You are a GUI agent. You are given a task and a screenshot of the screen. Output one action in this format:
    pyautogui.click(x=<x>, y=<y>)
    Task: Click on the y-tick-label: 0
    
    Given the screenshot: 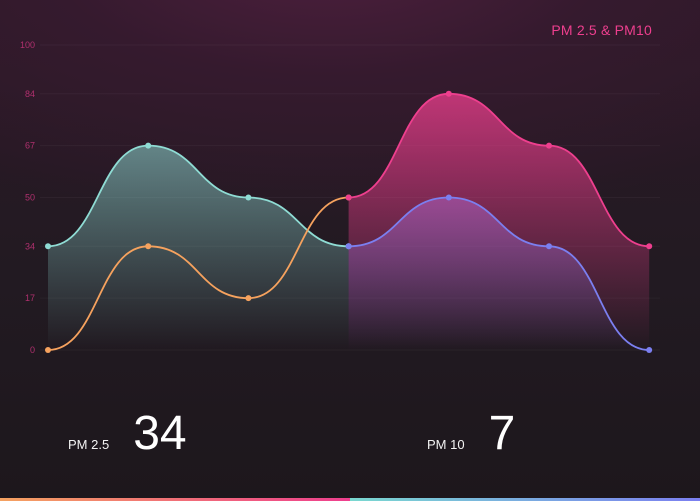 What is the action you would take?
    pyautogui.click(x=32, y=350)
    